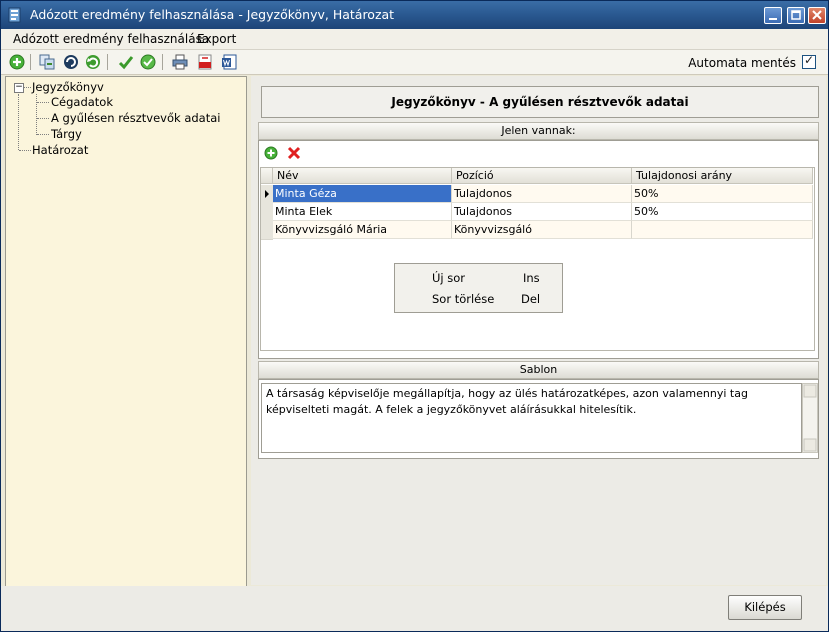  What do you see at coordinates (414, 62) in the screenshot?
I see `toolbar: Automata mentés` at bounding box center [414, 62].